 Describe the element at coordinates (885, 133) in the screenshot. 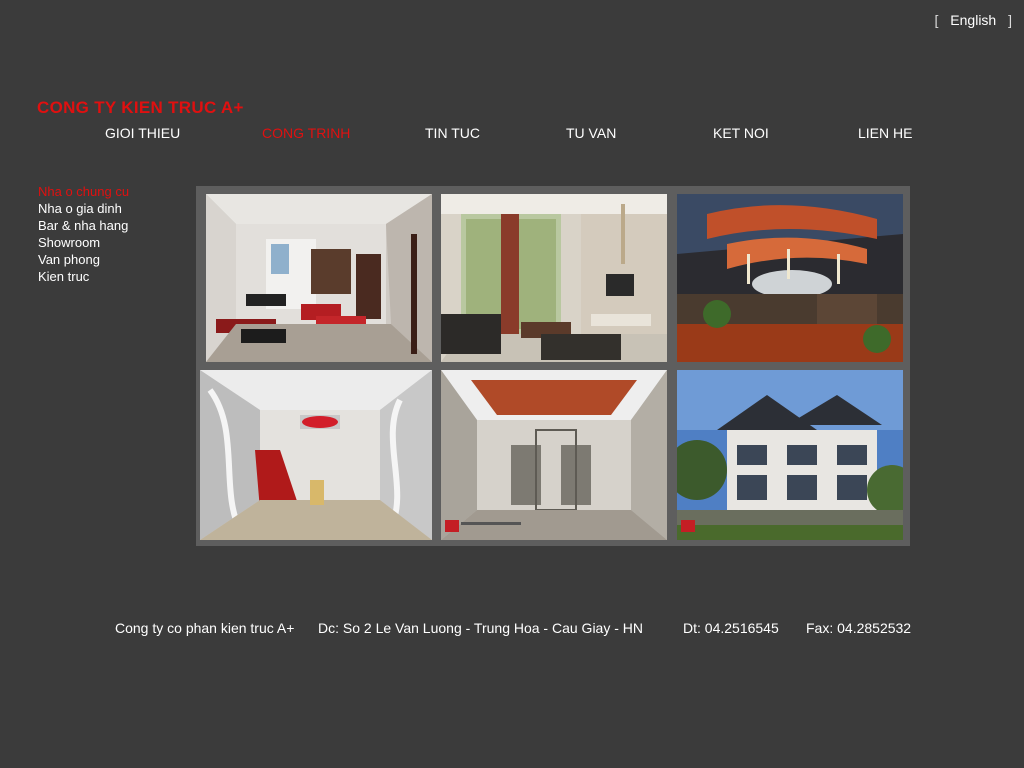

I see `nav-item-lien-he: LIEN HE` at that location.